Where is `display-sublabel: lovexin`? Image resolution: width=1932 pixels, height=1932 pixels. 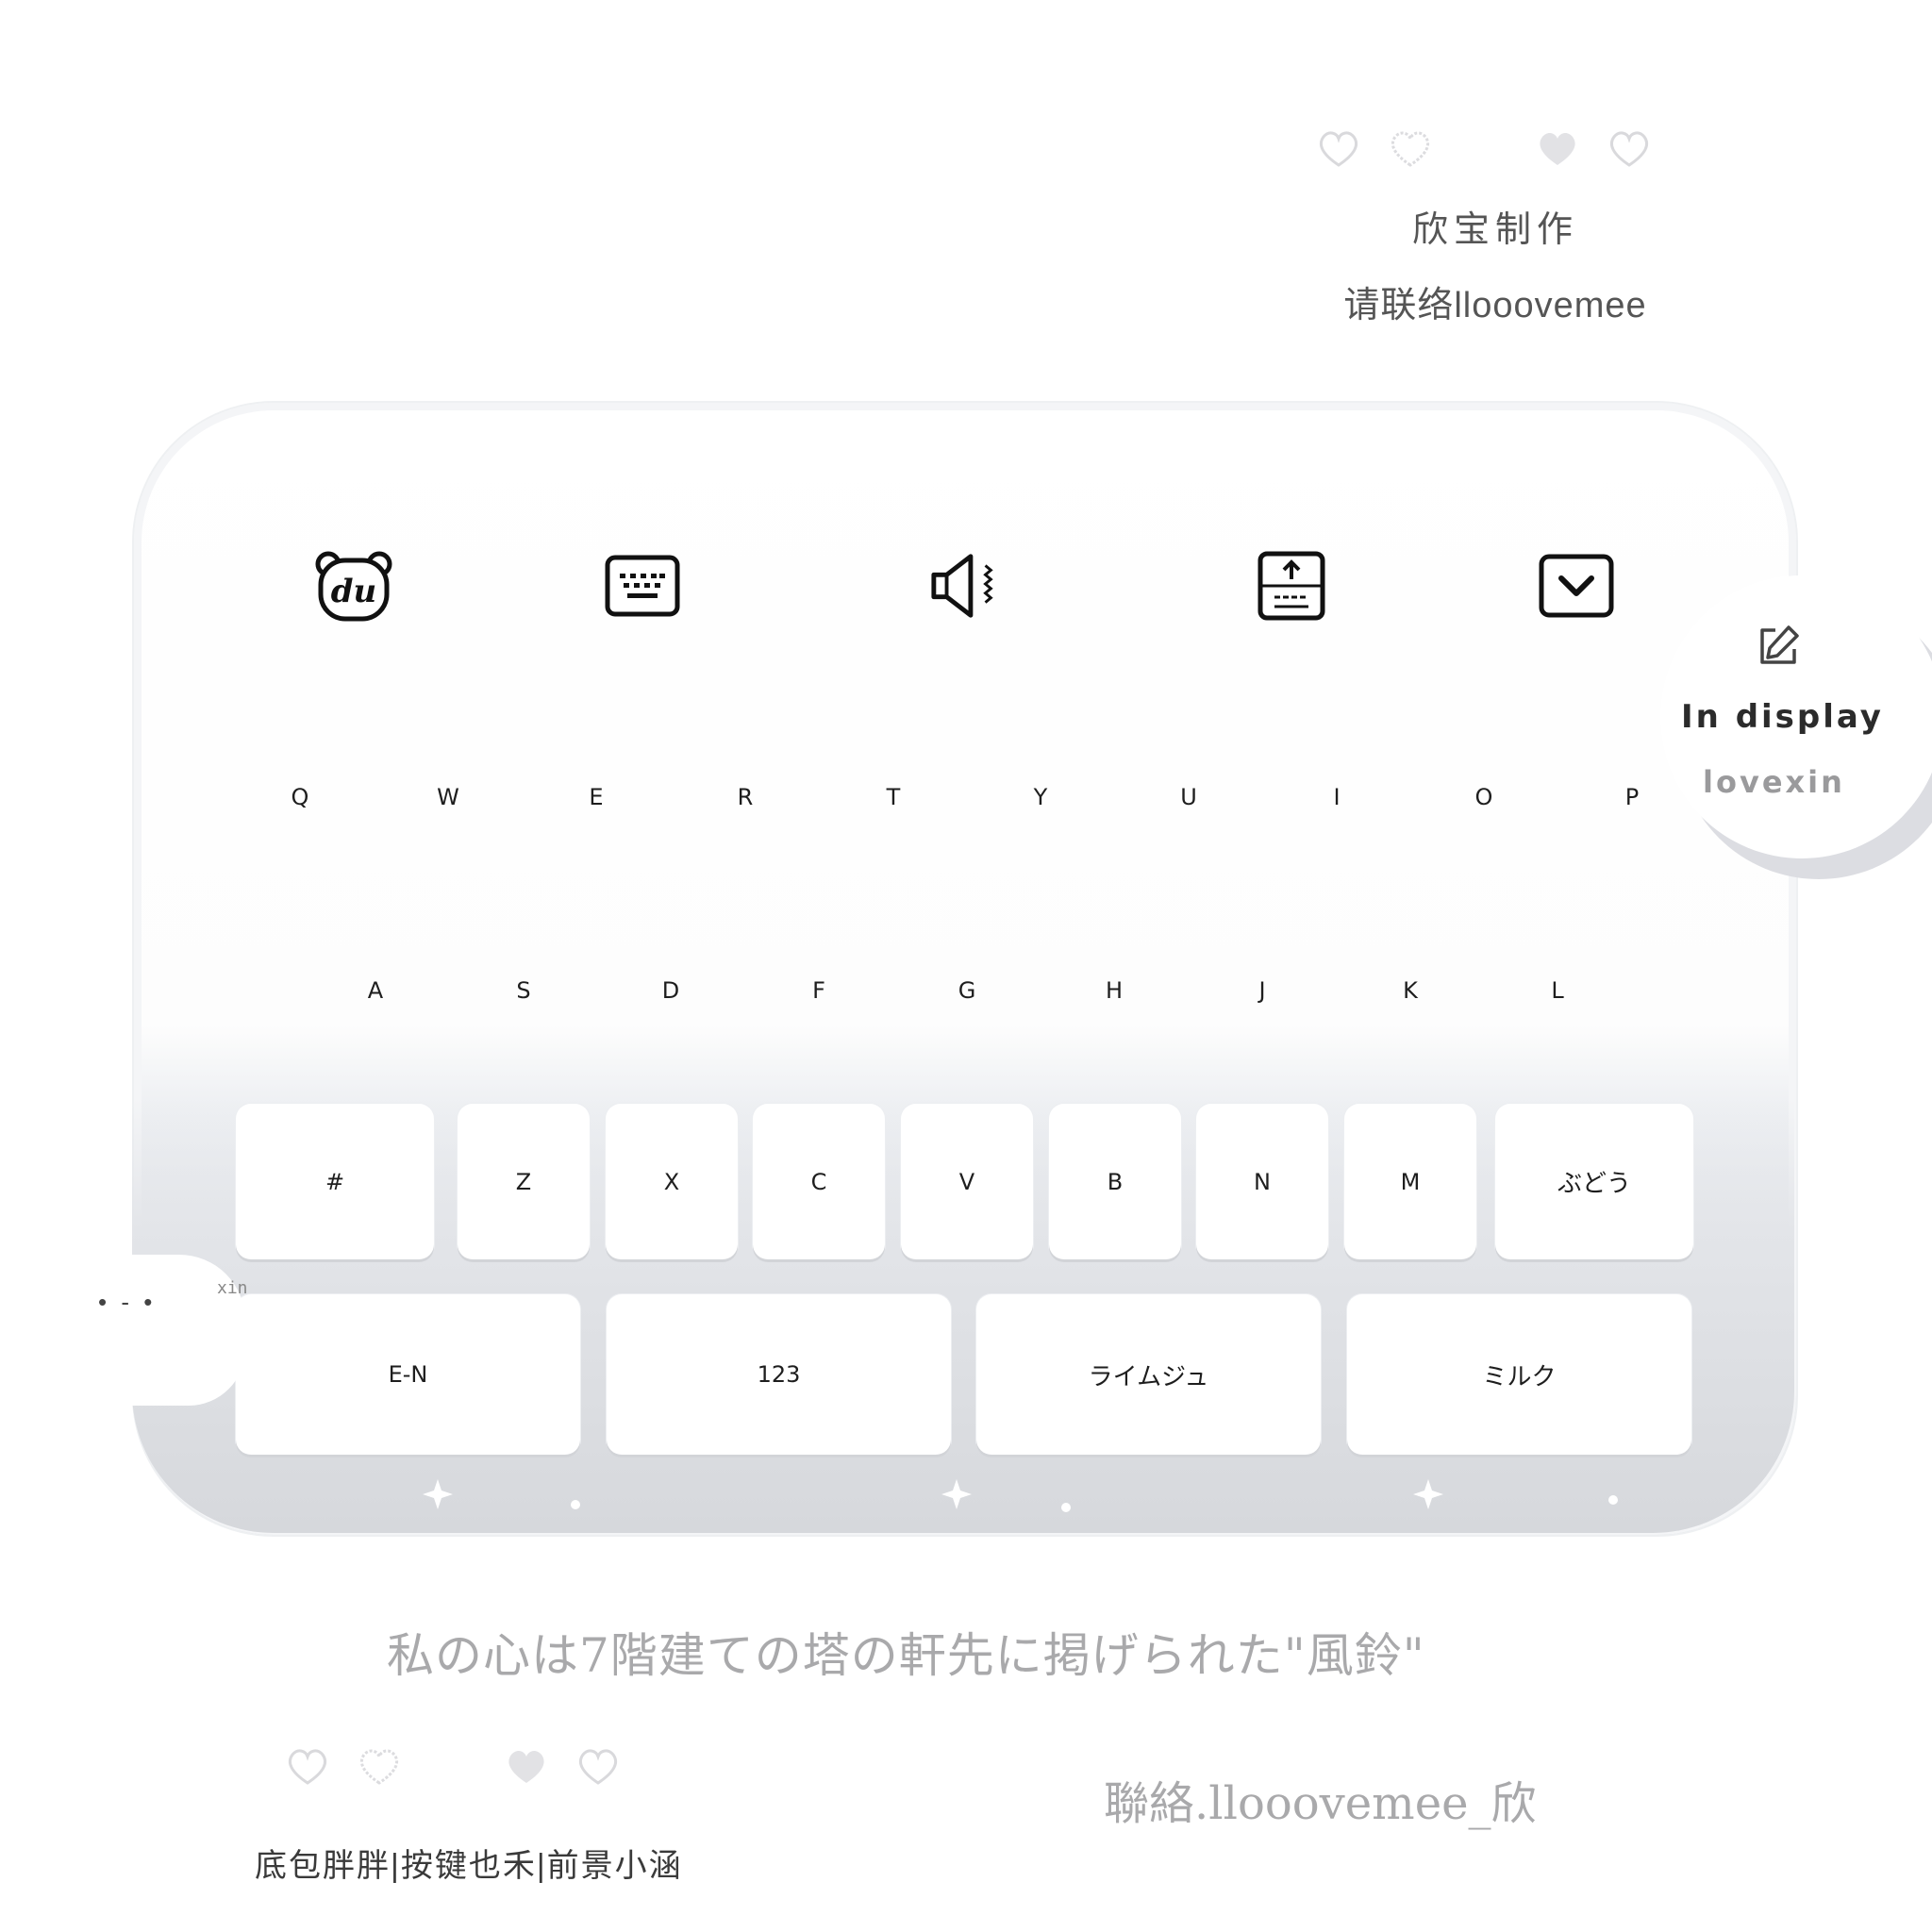
display-sublabel: lovexin is located at coordinates (1774, 782).